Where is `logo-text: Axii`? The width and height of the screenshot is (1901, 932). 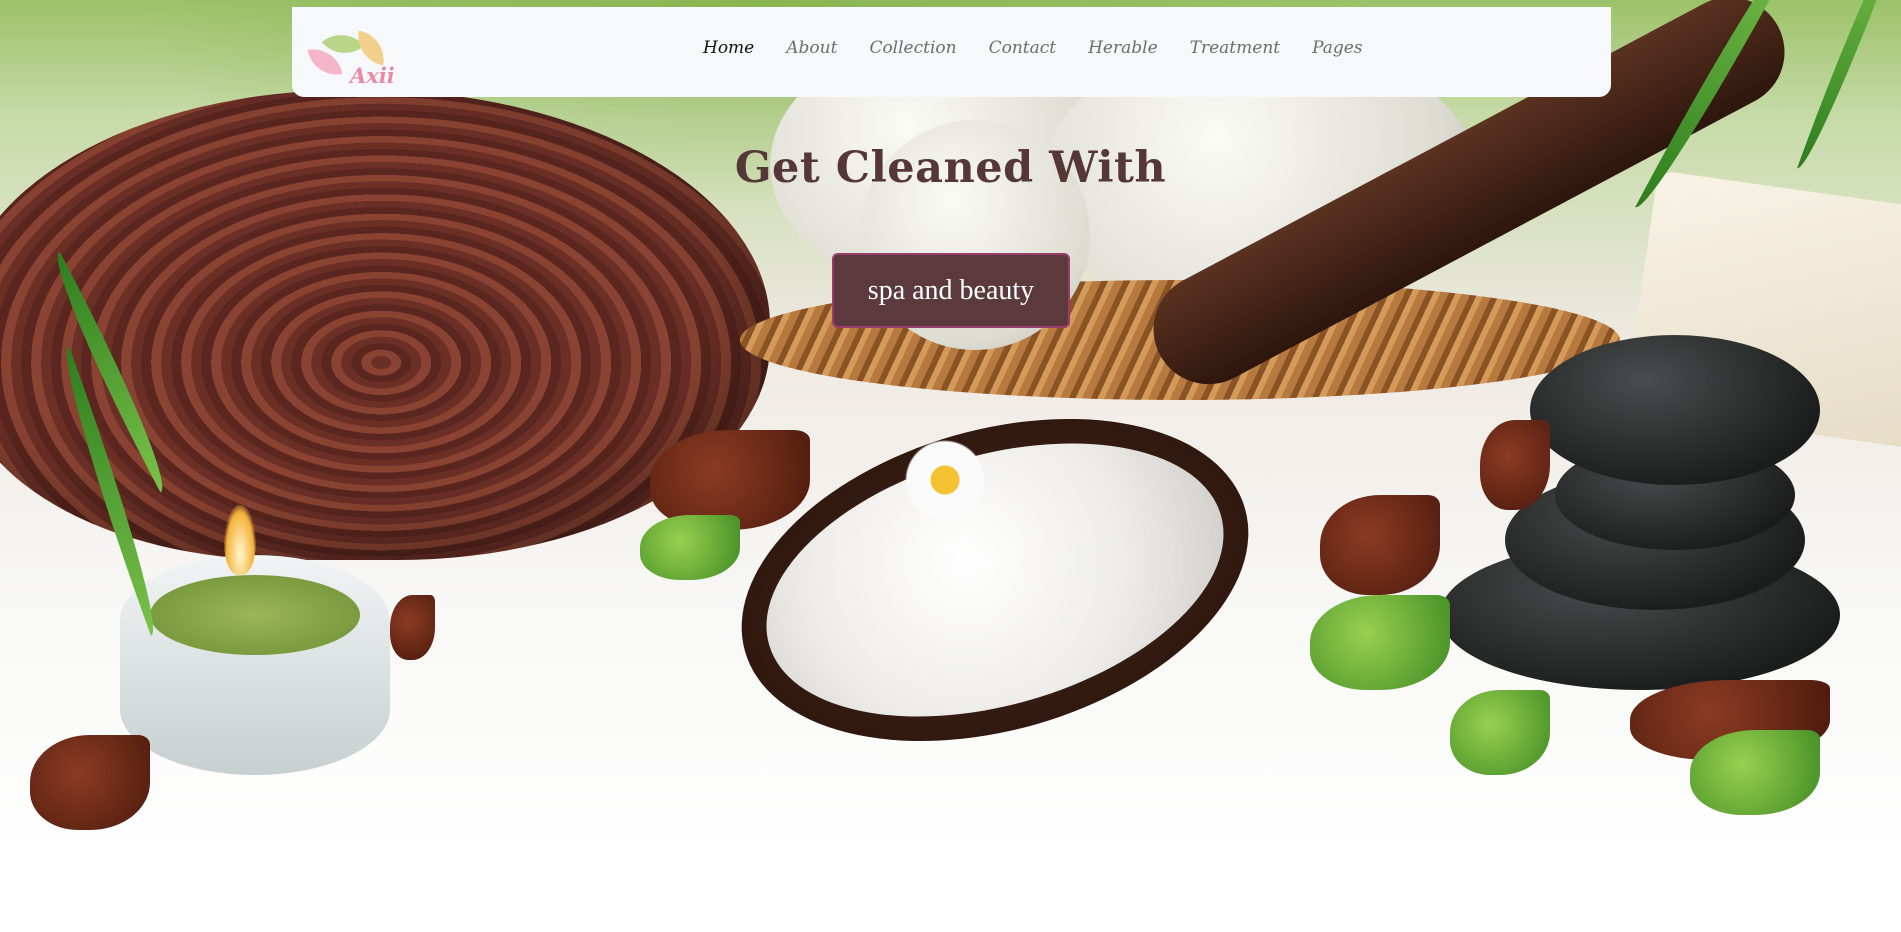
logo-text: Axii is located at coordinates (372, 75).